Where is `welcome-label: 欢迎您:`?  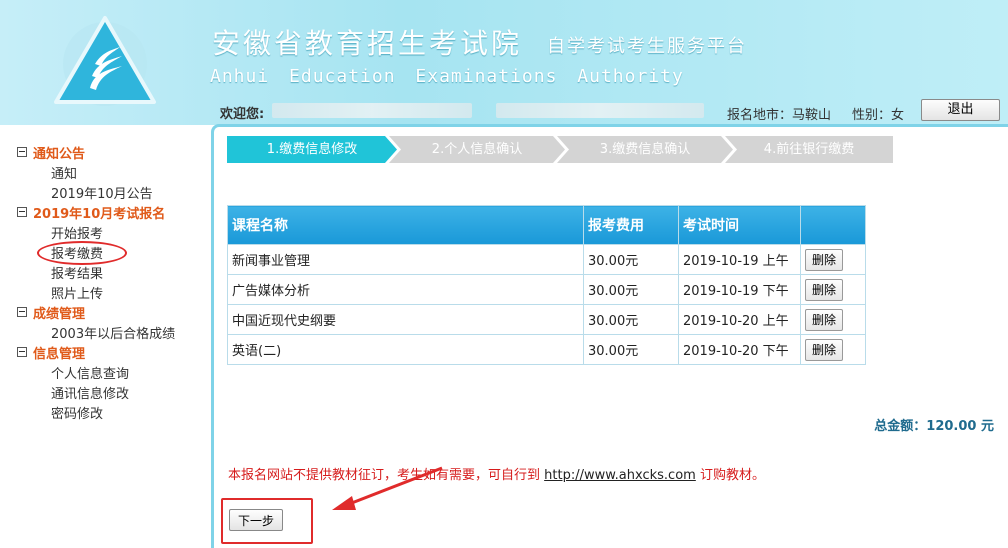
welcome-label: 欢迎您: is located at coordinates (242, 114).